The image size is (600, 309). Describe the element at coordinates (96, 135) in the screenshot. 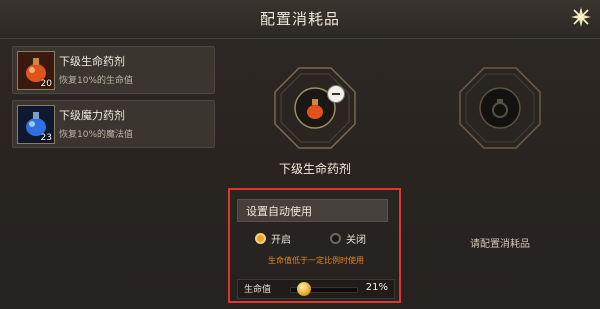

I see `item-description: 恢复10%的魔法值` at that location.